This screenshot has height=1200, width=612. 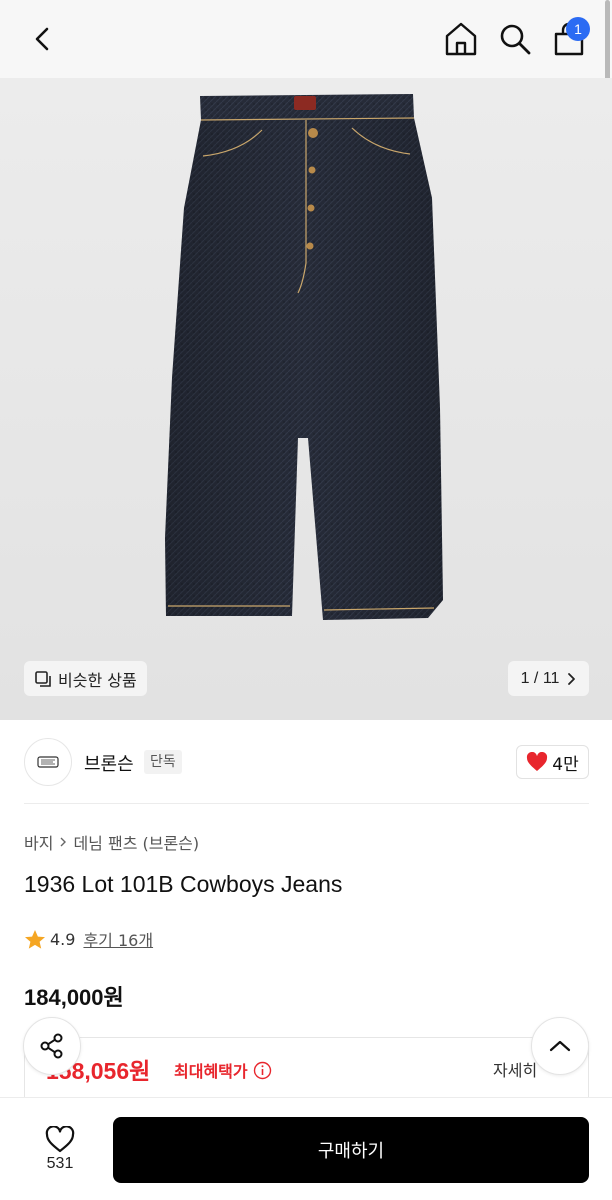 I want to click on share-button, so click(x=52, y=1046).